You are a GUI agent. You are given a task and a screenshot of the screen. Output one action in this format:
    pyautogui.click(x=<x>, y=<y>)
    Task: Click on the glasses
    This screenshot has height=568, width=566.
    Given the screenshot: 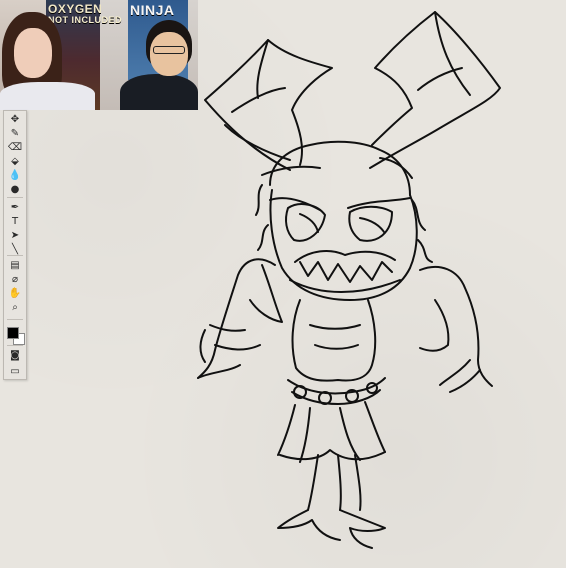 What is the action you would take?
    pyautogui.click(x=169, y=50)
    